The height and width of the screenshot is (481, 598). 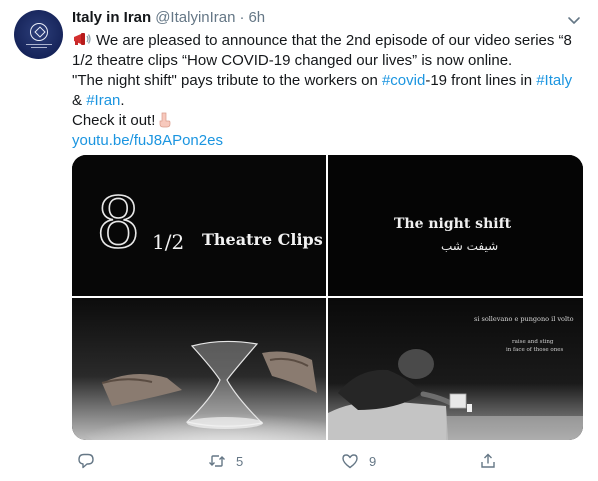 I want to click on big-digit-eight: 8, so click(x=118, y=223).